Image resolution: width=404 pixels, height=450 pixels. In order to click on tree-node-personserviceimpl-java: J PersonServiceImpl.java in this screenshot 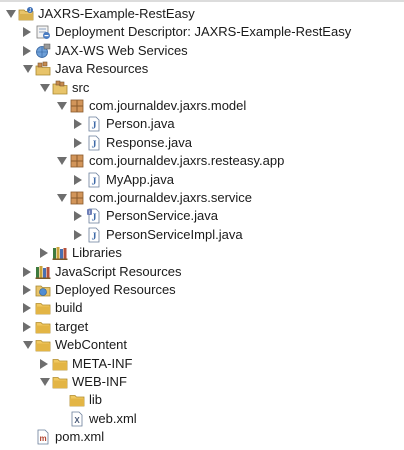, I will do `click(202, 235)`.